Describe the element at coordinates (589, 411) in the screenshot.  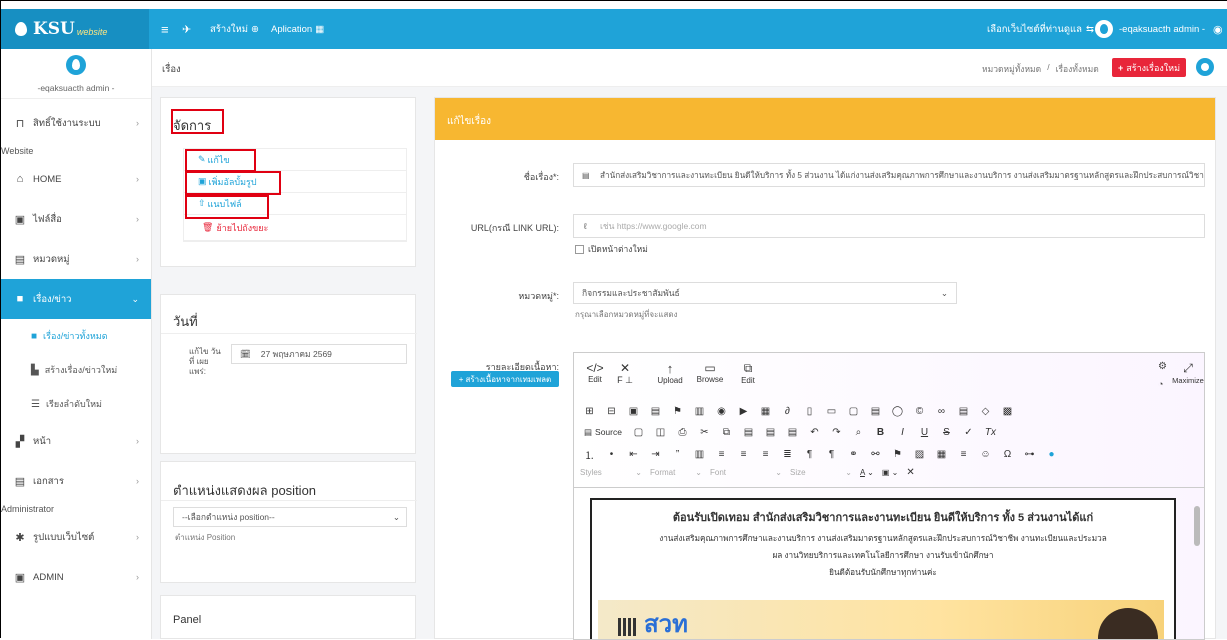
I see `template-icon: ⊞` at that location.